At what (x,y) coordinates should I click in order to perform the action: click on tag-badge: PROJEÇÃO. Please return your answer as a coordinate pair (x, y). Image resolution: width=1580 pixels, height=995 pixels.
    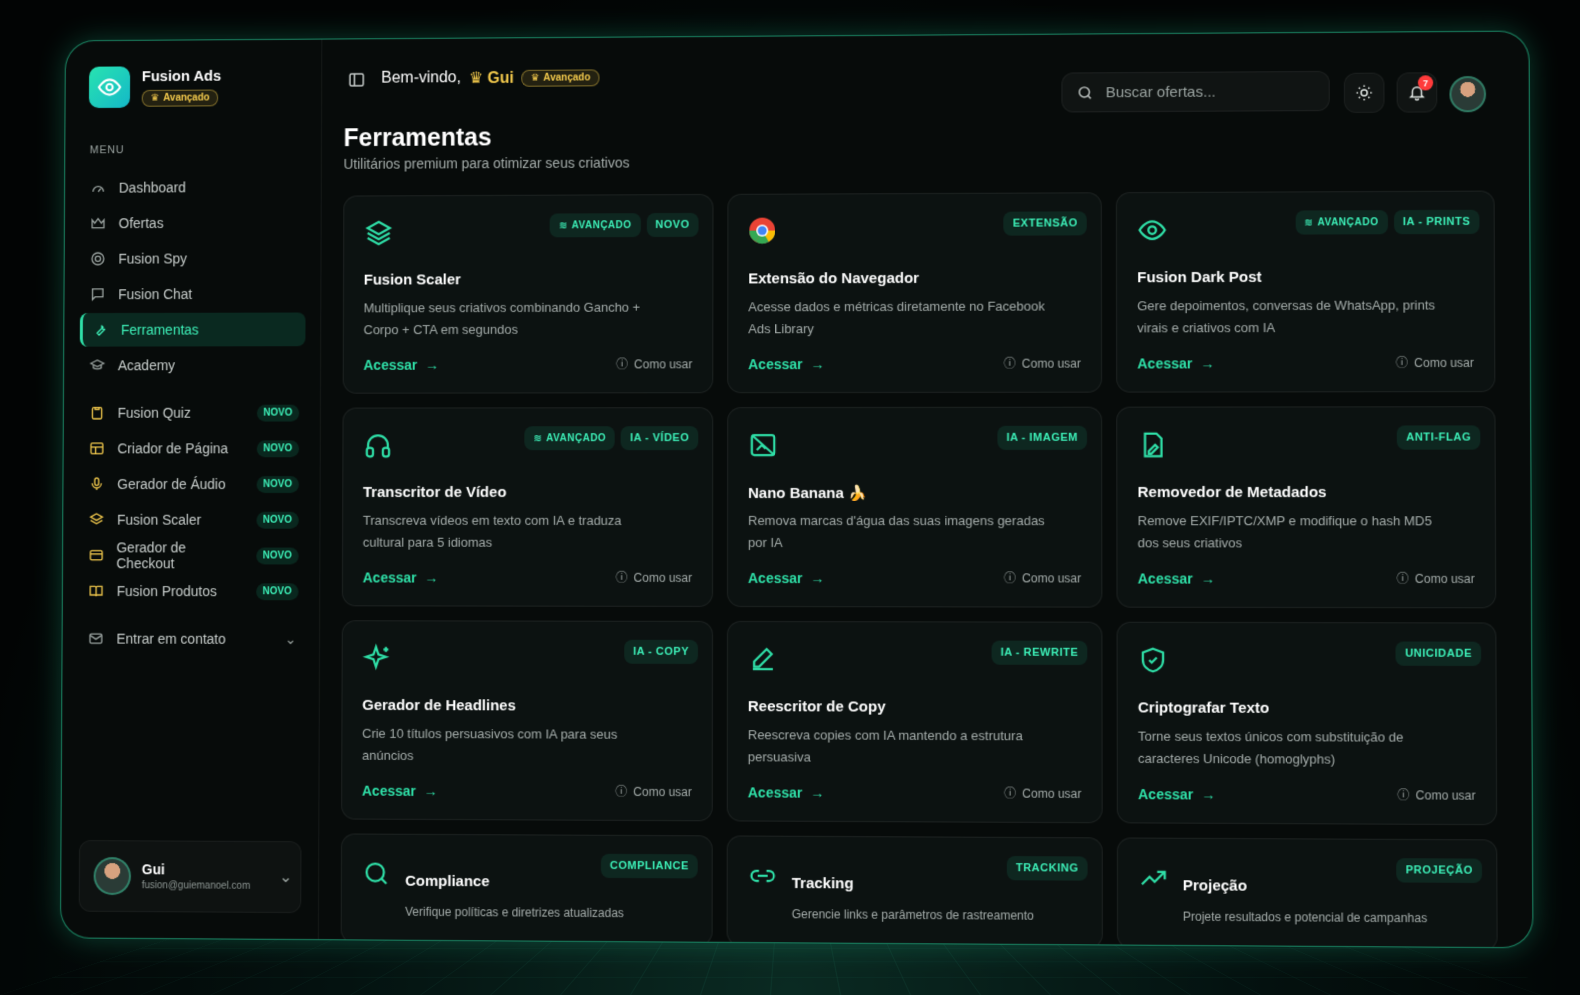
    Looking at the image, I should click on (1439, 870).